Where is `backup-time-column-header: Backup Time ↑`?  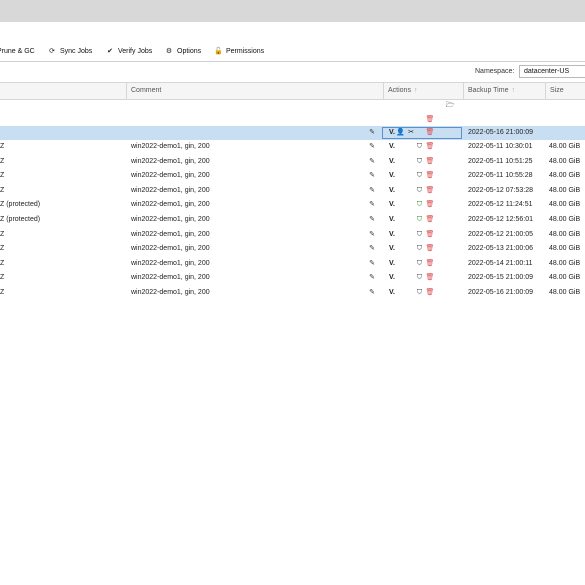 backup-time-column-header: Backup Time ↑ is located at coordinates (504, 91).